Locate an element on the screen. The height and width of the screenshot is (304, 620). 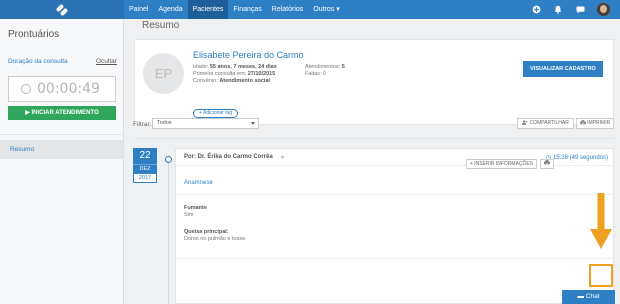
entry-footer-divider is located at coordinates (394, 258).